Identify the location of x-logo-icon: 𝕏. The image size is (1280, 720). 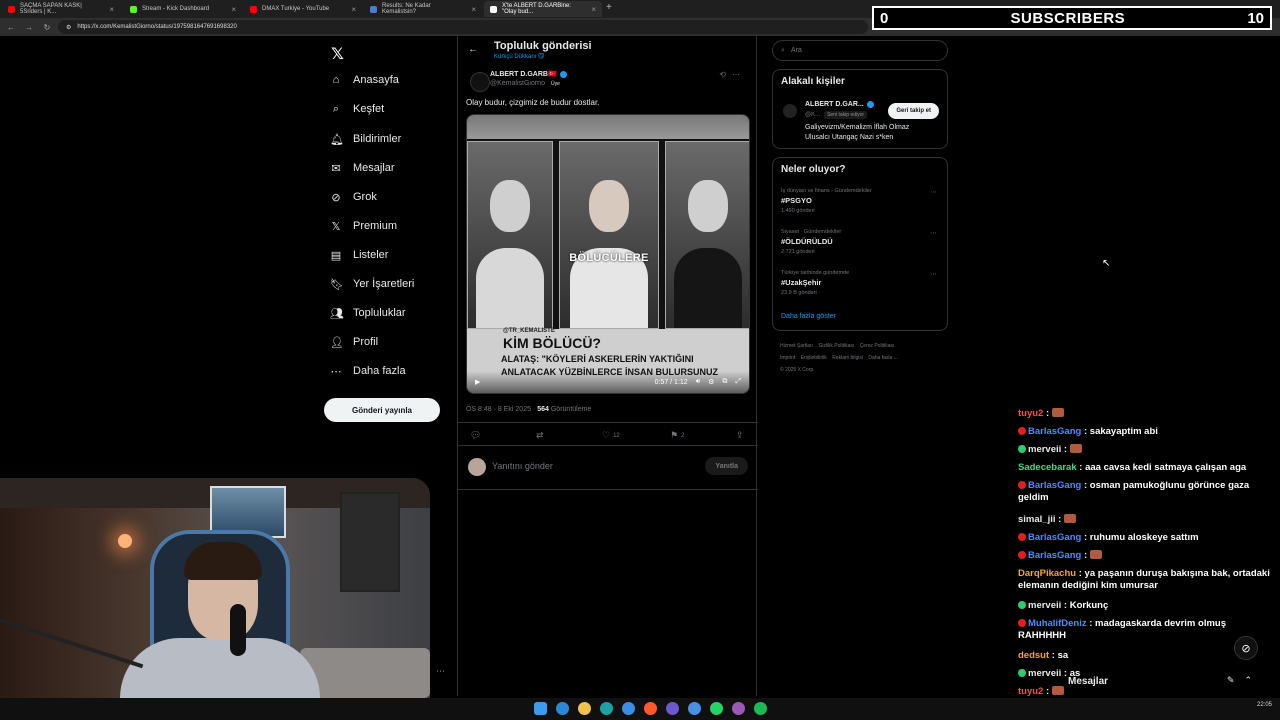
(337, 54).